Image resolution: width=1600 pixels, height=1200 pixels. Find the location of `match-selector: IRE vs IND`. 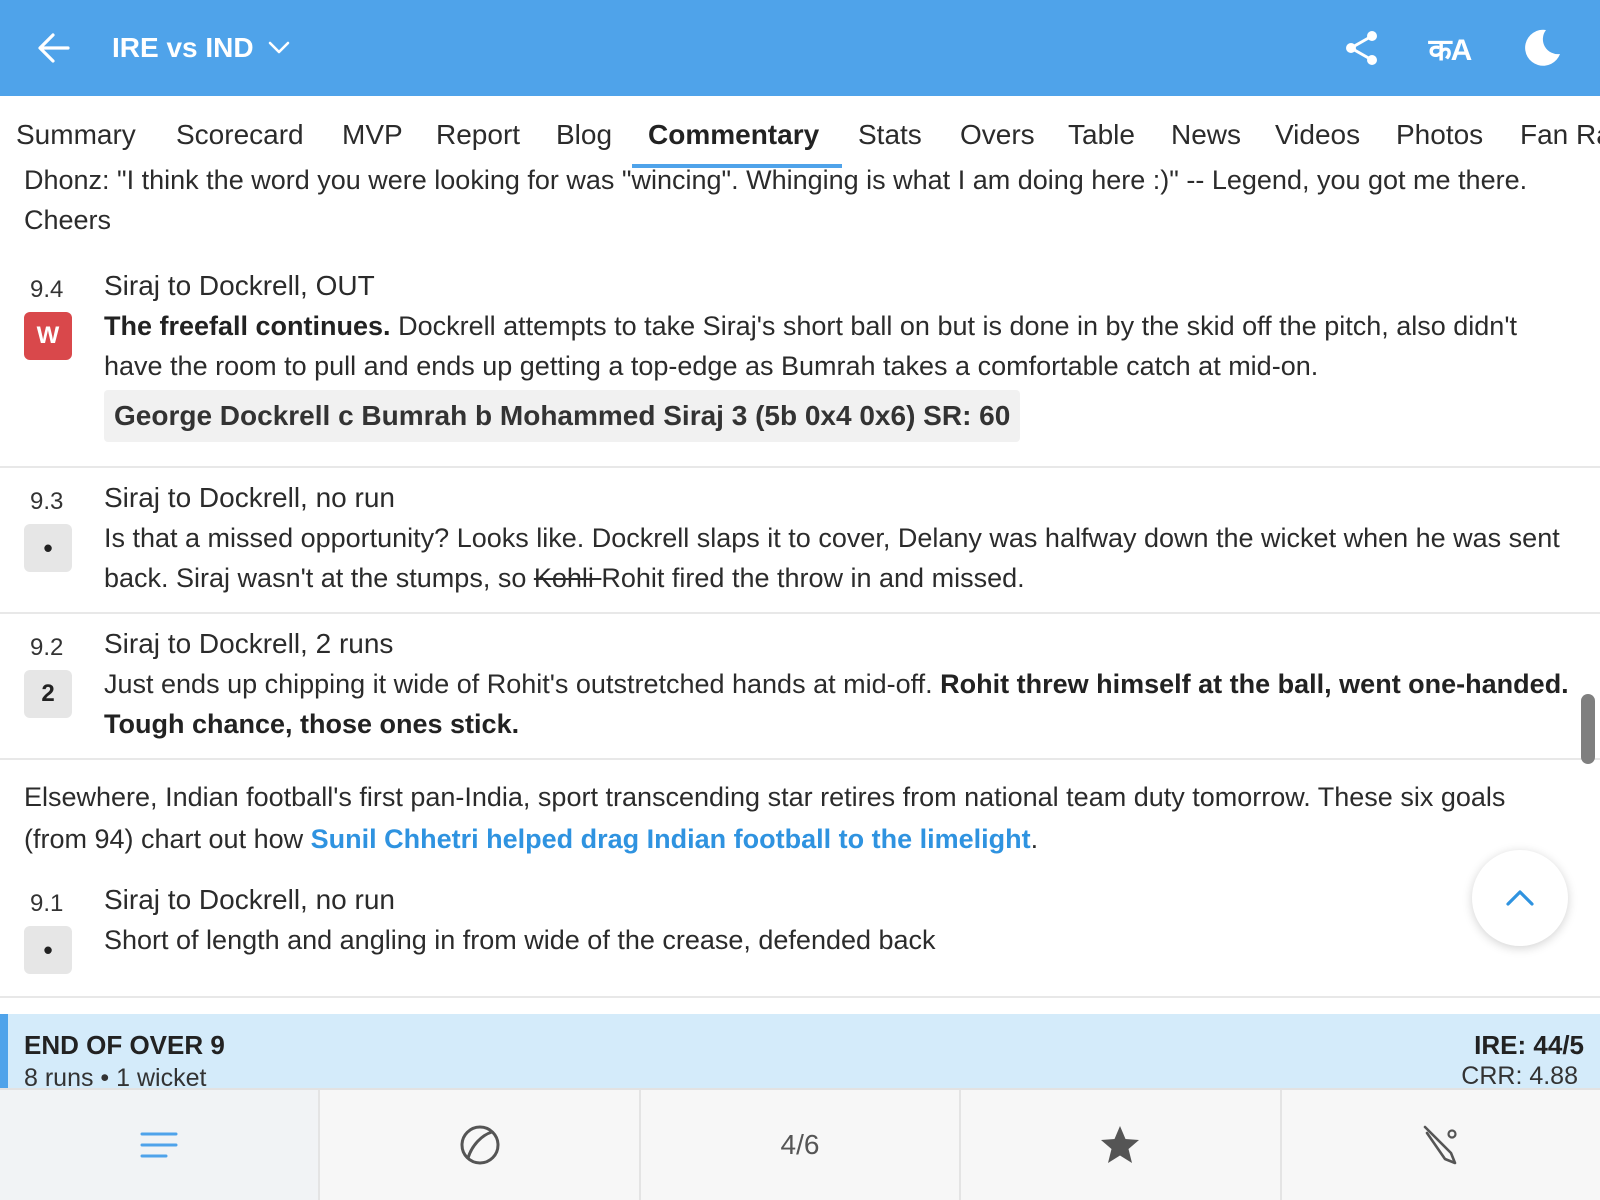

match-selector: IRE vs IND is located at coordinates (201, 48).